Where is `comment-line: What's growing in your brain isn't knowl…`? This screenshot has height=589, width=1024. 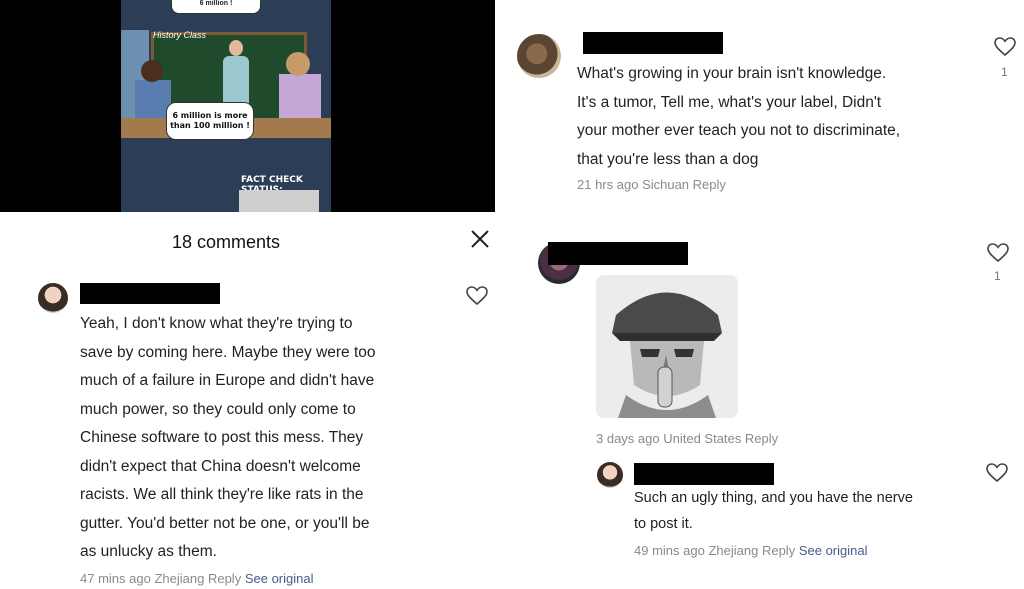
comment-line: What's growing in your brain isn't knowl… is located at coordinates (732, 73).